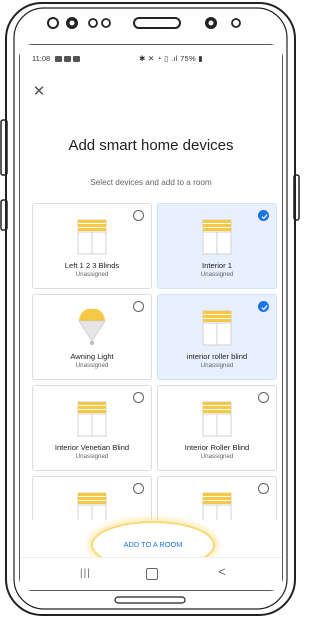 This screenshot has width=320, height=619. I want to click on back-button: <, so click(222, 571).